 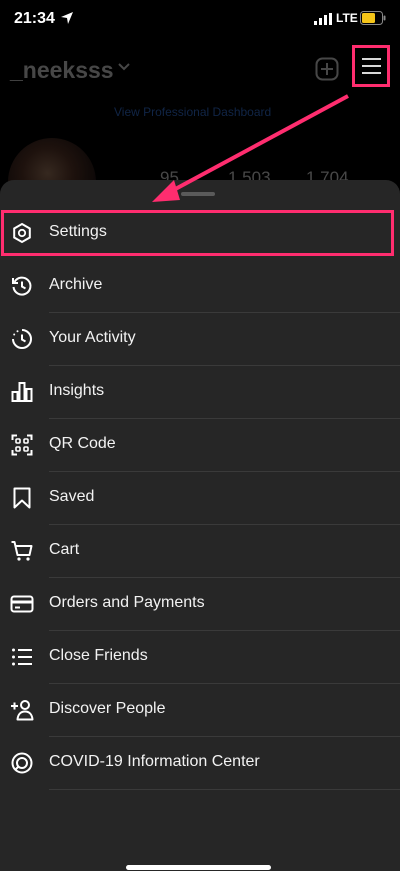 What do you see at coordinates (22, 445) in the screenshot?
I see `qr-code-icon` at bounding box center [22, 445].